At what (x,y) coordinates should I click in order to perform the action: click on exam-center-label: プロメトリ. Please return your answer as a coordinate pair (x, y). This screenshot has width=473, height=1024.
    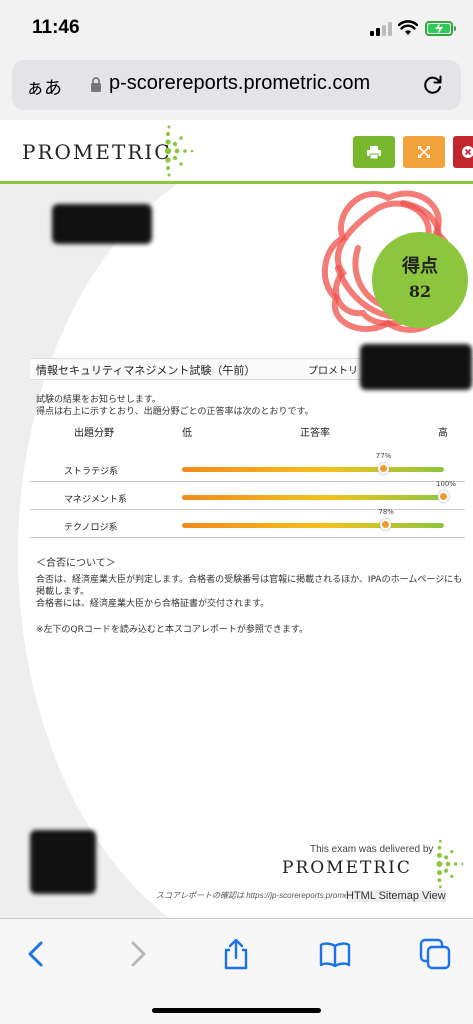
    Looking at the image, I should click on (333, 371).